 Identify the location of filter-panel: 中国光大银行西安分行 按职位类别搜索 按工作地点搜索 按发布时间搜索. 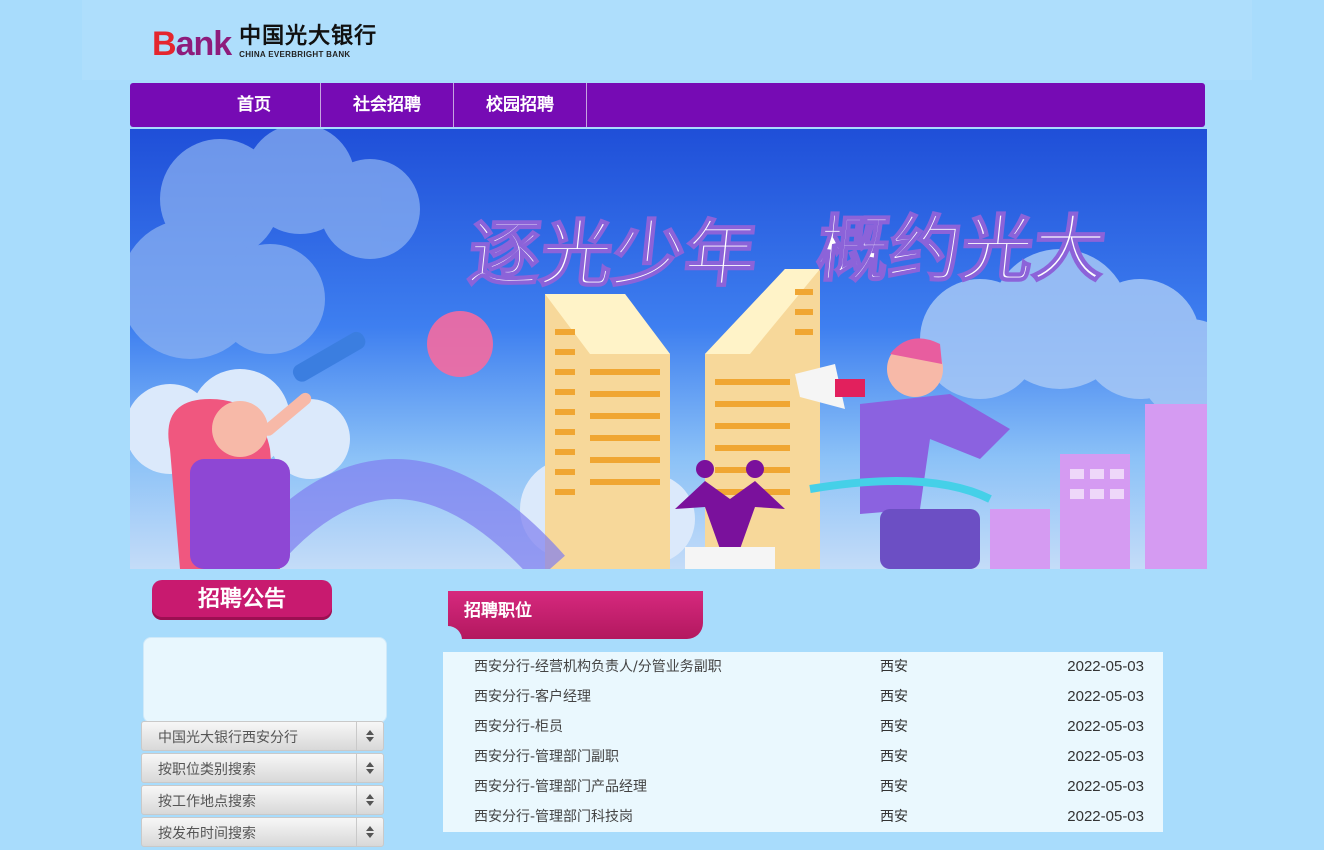
(262, 785).